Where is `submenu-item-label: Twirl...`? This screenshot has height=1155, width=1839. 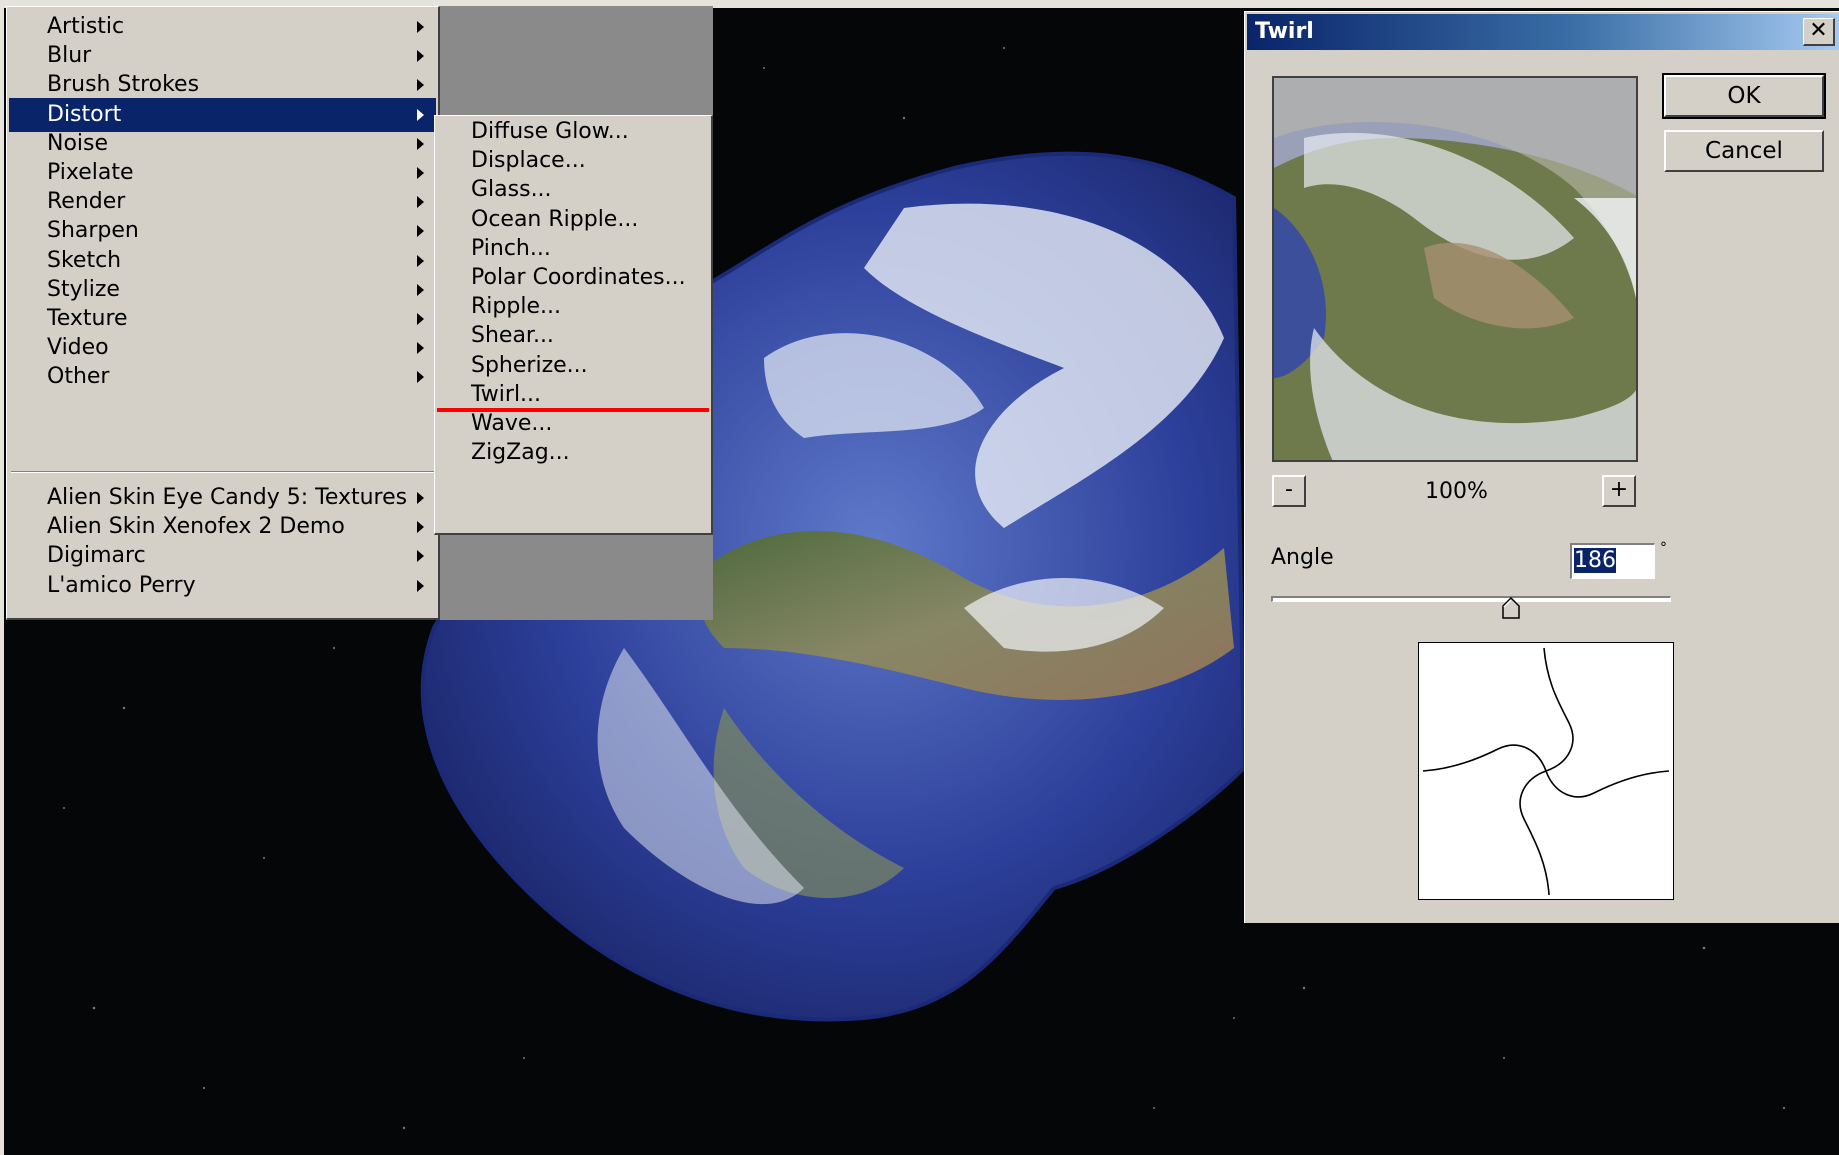 submenu-item-label: Twirl... is located at coordinates (506, 394).